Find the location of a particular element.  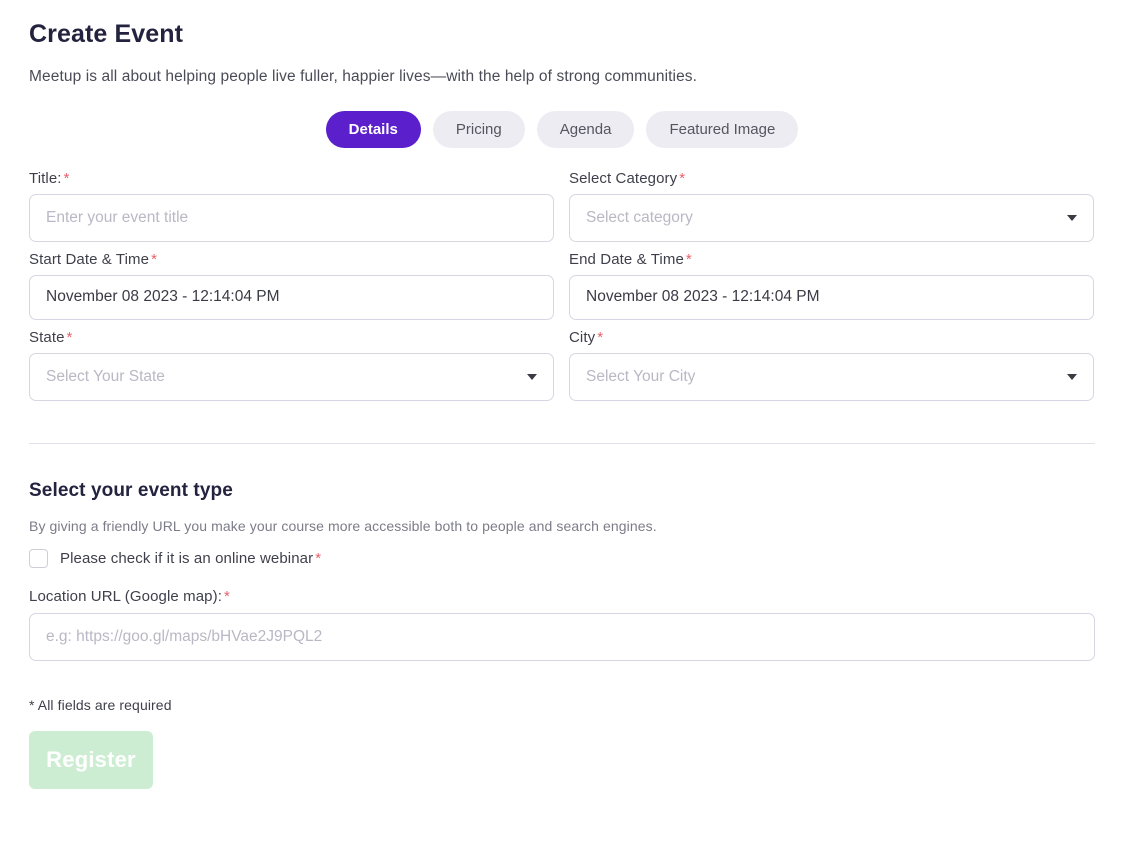

label-category: Select Category * is located at coordinates (831, 178).